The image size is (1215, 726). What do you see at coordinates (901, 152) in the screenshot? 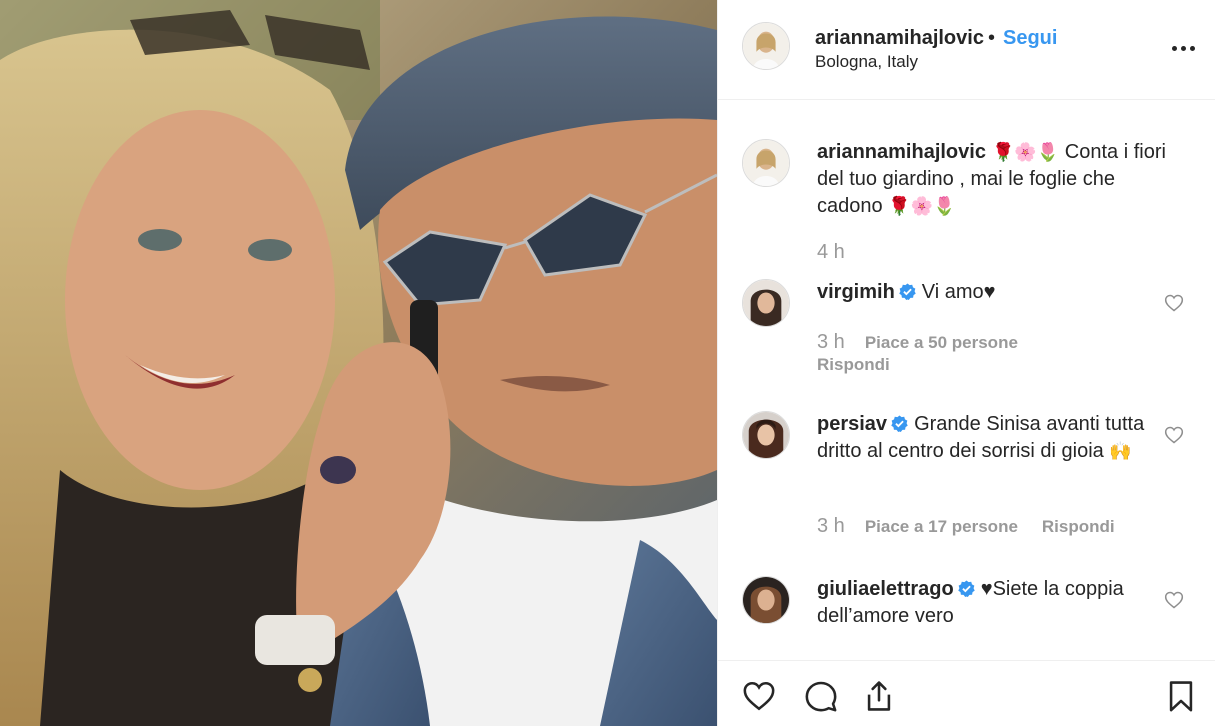
I see `caption-username: ariannamihajlovic` at bounding box center [901, 152].